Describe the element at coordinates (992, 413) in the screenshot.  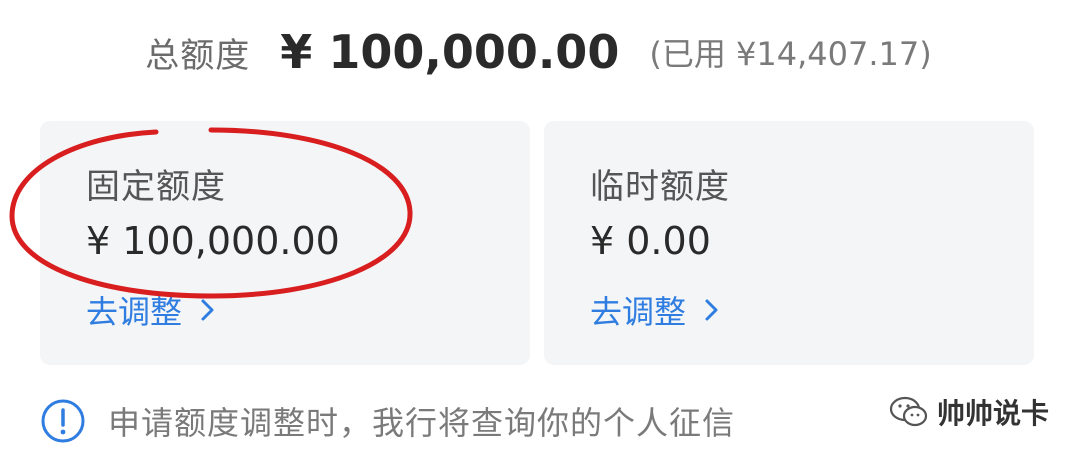
I see `watermark-text: 帅帅说卡` at that location.